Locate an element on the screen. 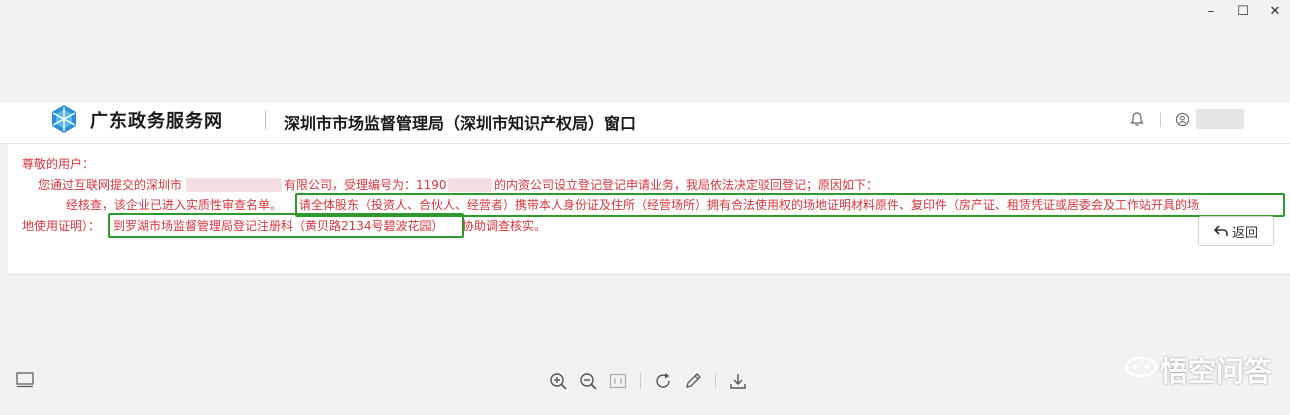 The image size is (1290, 415). message-line3-a: 地使用证明）： is located at coordinates (61, 226).